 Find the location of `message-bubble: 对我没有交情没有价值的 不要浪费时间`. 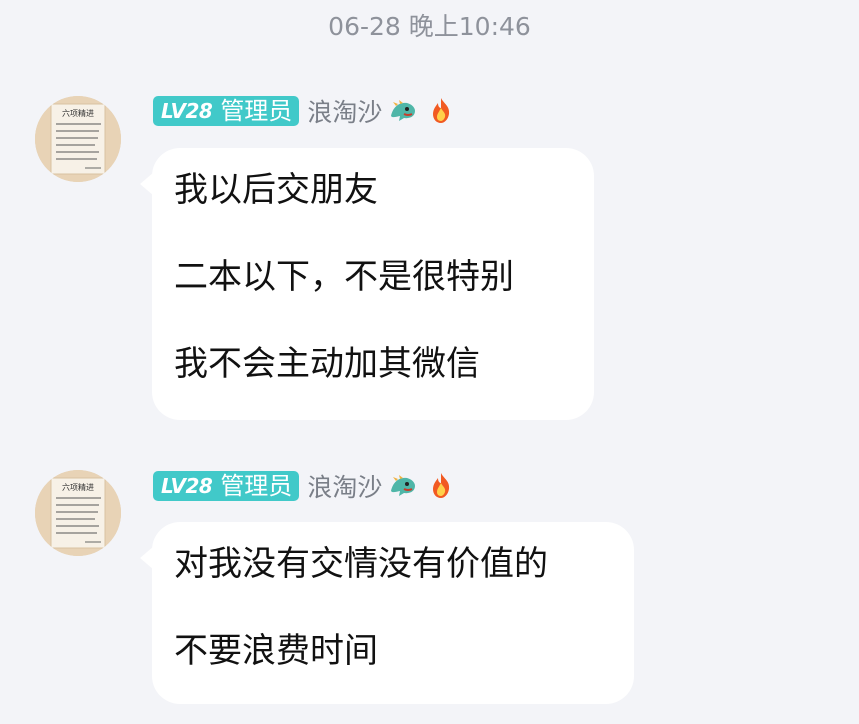

message-bubble: 对我没有交情没有价值的 不要浪费时间 is located at coordinates (387, 613).